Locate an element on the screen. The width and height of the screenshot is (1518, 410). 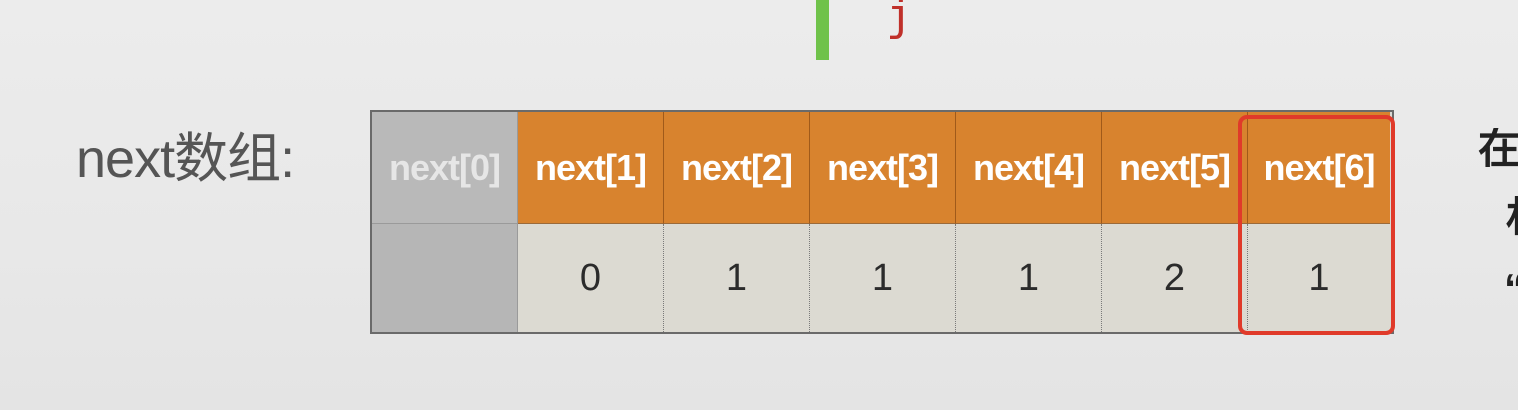
value-cell-6: 1 is located at coordinates (1319, 278).